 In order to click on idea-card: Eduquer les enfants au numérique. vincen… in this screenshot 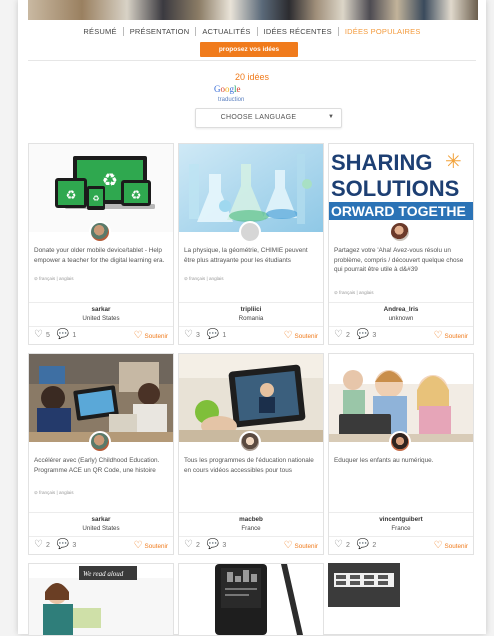, I will do `click(401, 454)`.